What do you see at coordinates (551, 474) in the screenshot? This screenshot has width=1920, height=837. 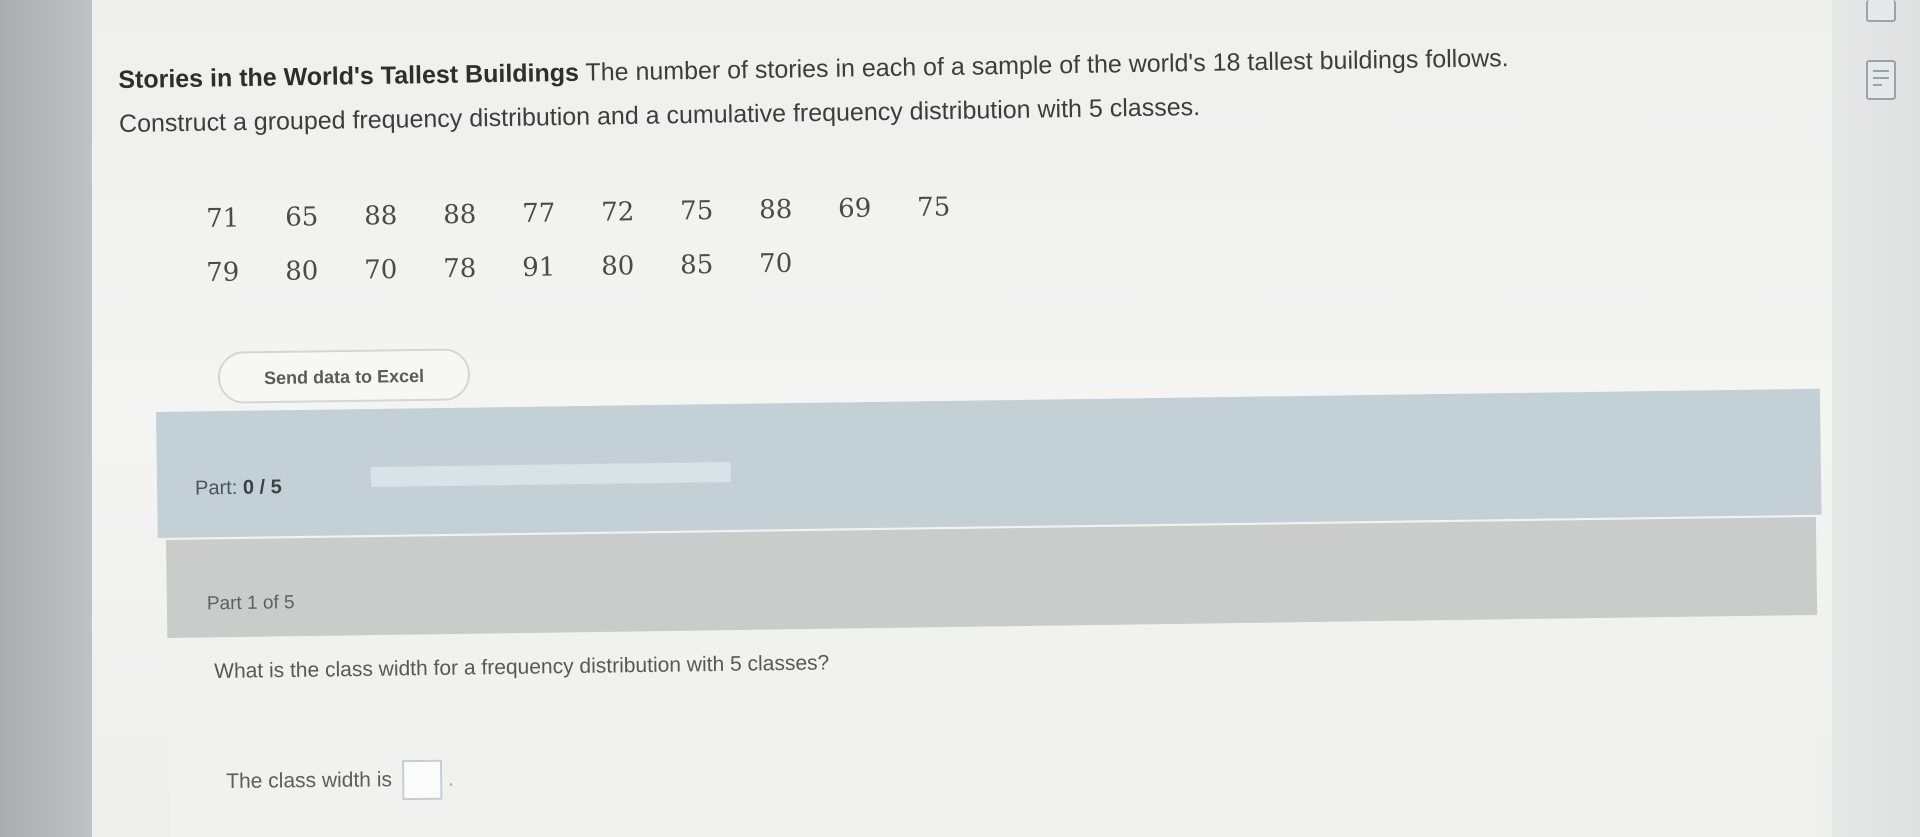 I see `progress-track` at bounding box center [551, 474].